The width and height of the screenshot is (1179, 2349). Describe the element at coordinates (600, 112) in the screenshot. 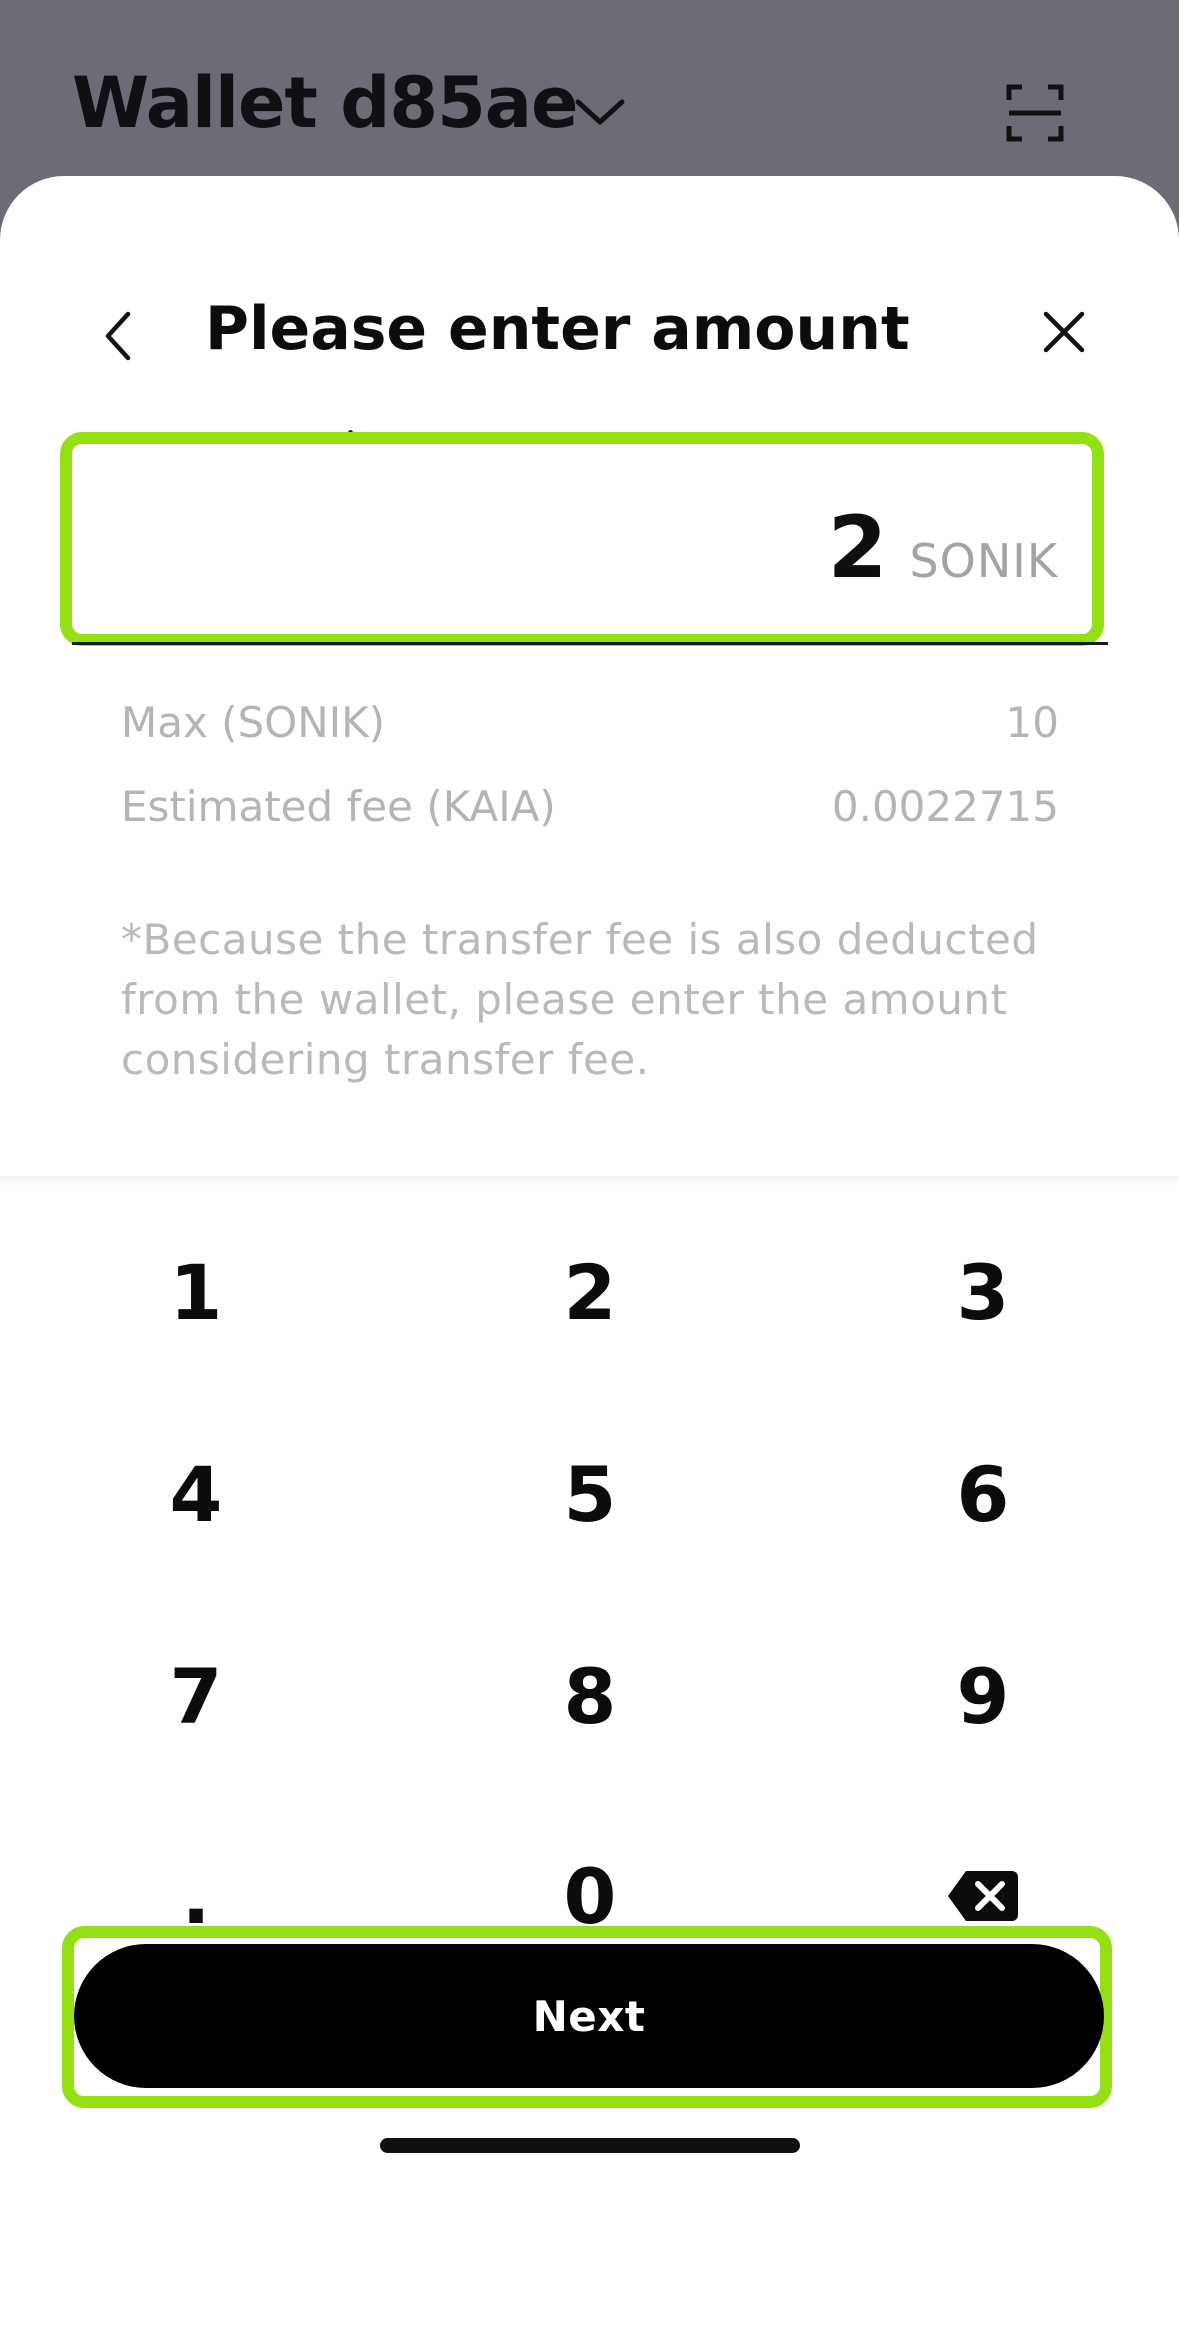

I see `chevron-down-icon` at that location.